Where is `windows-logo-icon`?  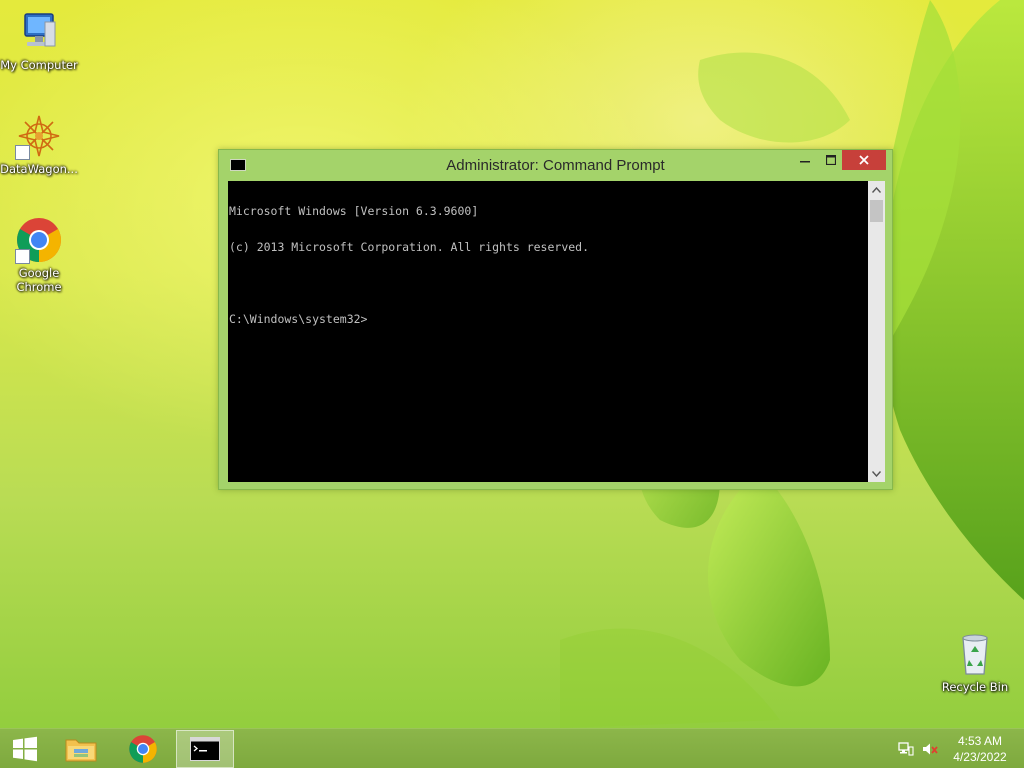
windows-logo-icon is located at coordinates (25, 749).